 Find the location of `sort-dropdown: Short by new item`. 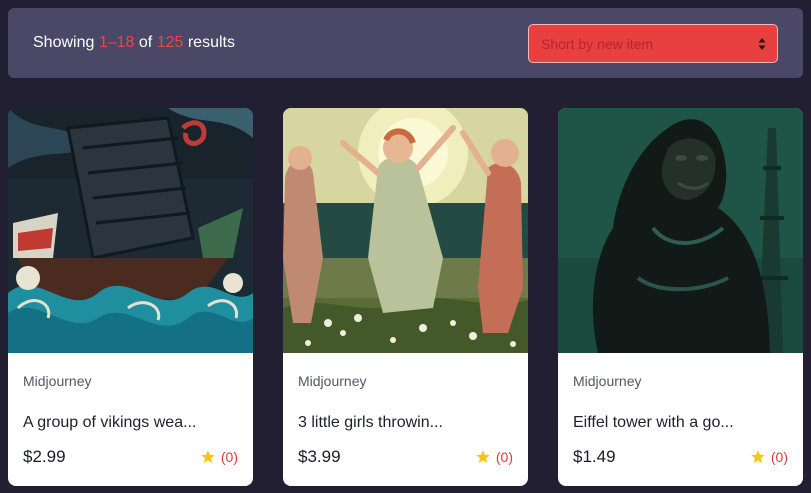

sort-dropdown: Short by new item is located at coordinates (653, 43).